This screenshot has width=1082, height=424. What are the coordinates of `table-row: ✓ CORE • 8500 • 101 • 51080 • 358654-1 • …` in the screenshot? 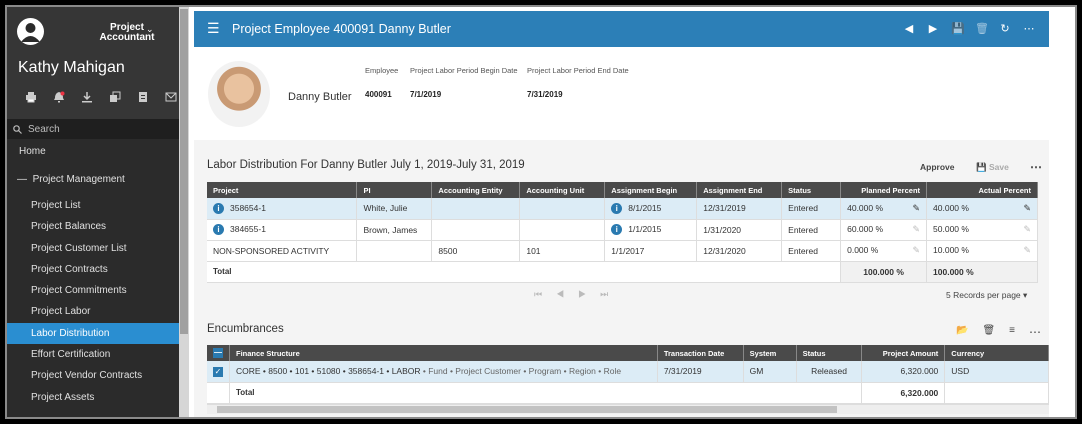 It's located at (628, 372).